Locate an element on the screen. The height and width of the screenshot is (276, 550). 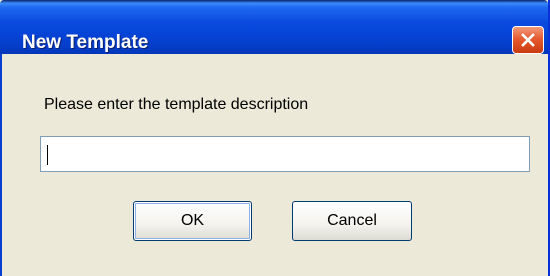
description-prompt-label: Please enter the template description is located at coordinates (176, 104).